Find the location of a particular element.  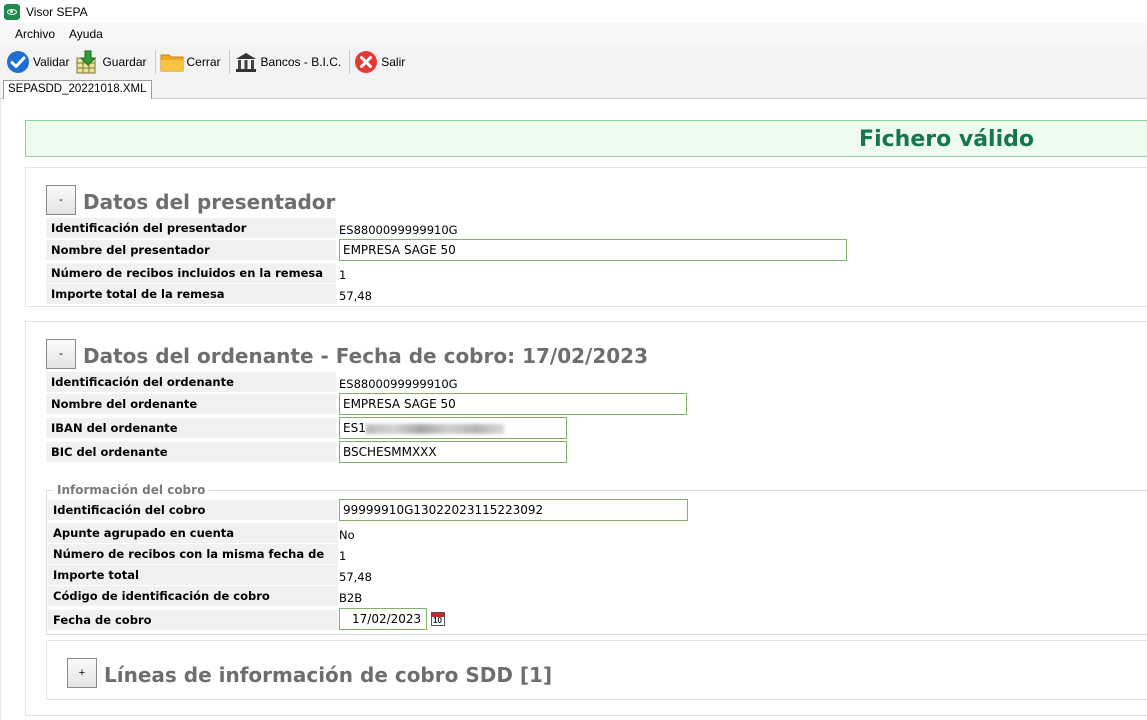

presentador-id-value: ES8800099999910G is located at coordinates (398, 230).